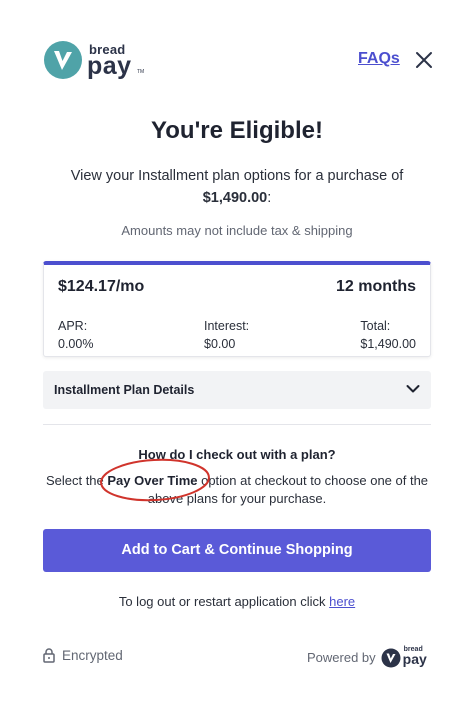  What do you see at coordinates (388, 335) in the screenshot?
I see `total-column: Total: $1,490.00` at bounding box center [388, 335].